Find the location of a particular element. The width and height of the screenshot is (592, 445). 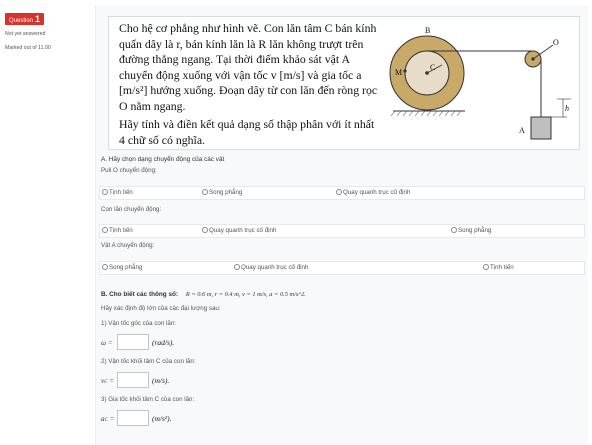

item-2-label: 2) Vận tốc khối tâm C của con lăn: is located at coordinates (148, 361).